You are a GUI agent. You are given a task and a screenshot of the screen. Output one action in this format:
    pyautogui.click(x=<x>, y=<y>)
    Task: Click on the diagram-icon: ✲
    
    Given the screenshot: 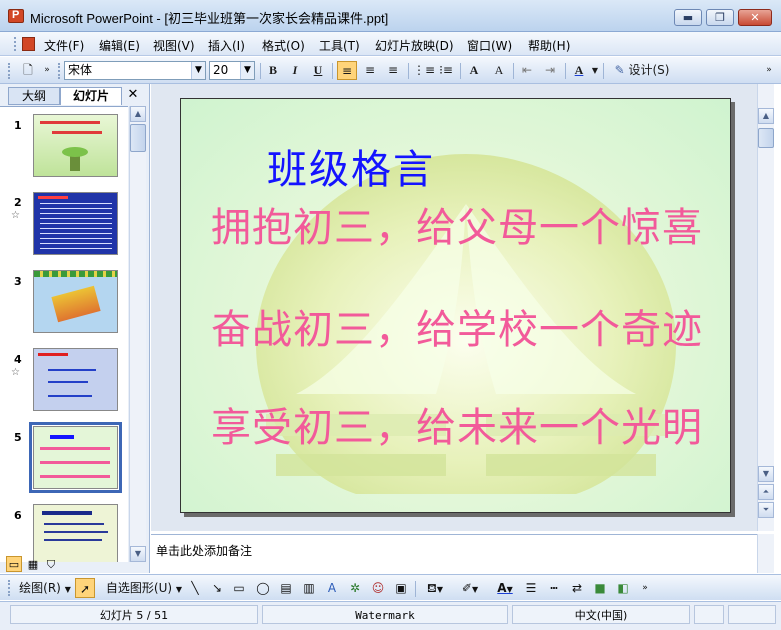 What is the action you would take?
    pyautogui.click(x=355, y=588)
    